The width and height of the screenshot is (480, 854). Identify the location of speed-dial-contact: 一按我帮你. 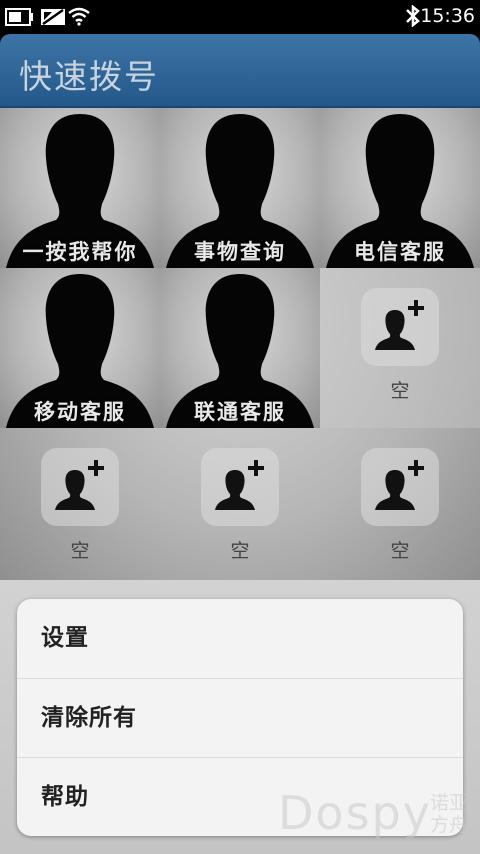
(80, 188).